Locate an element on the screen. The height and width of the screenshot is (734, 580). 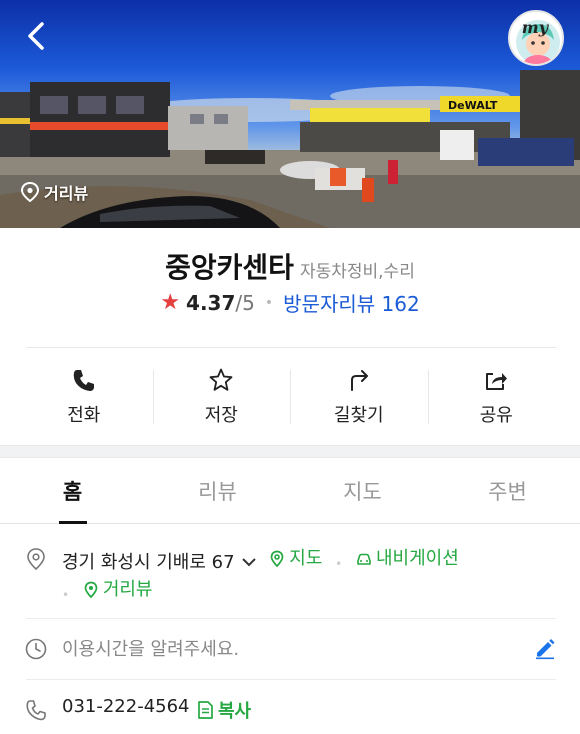
directions-label: 길찾기 is located at coordinates (358, 415).